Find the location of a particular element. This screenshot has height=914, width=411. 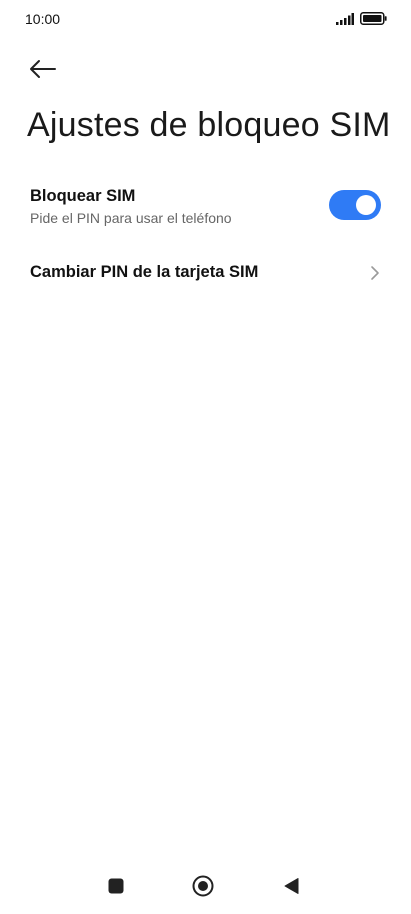

recent-apps-icon is located at coordinates (116, 890).